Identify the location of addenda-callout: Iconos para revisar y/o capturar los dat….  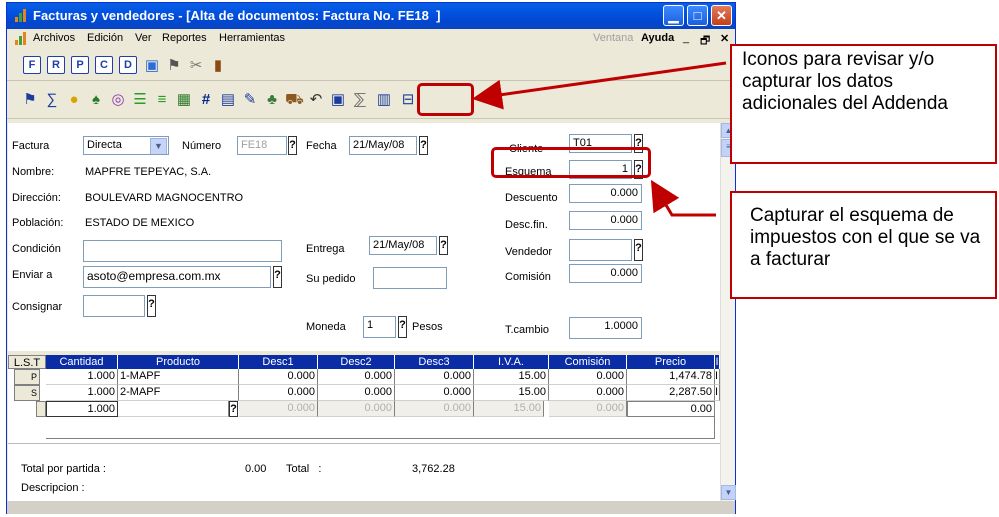
(863, 104).